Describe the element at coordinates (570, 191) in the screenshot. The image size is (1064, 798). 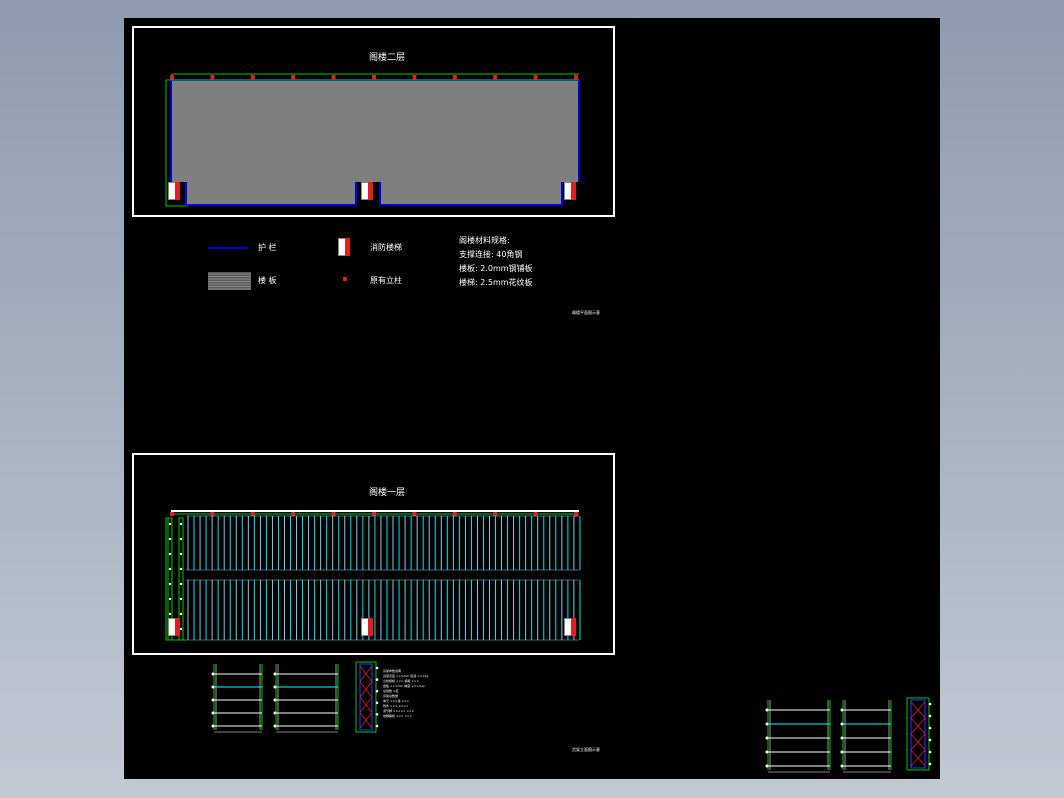
I see `stairs-upper-right` at that location.